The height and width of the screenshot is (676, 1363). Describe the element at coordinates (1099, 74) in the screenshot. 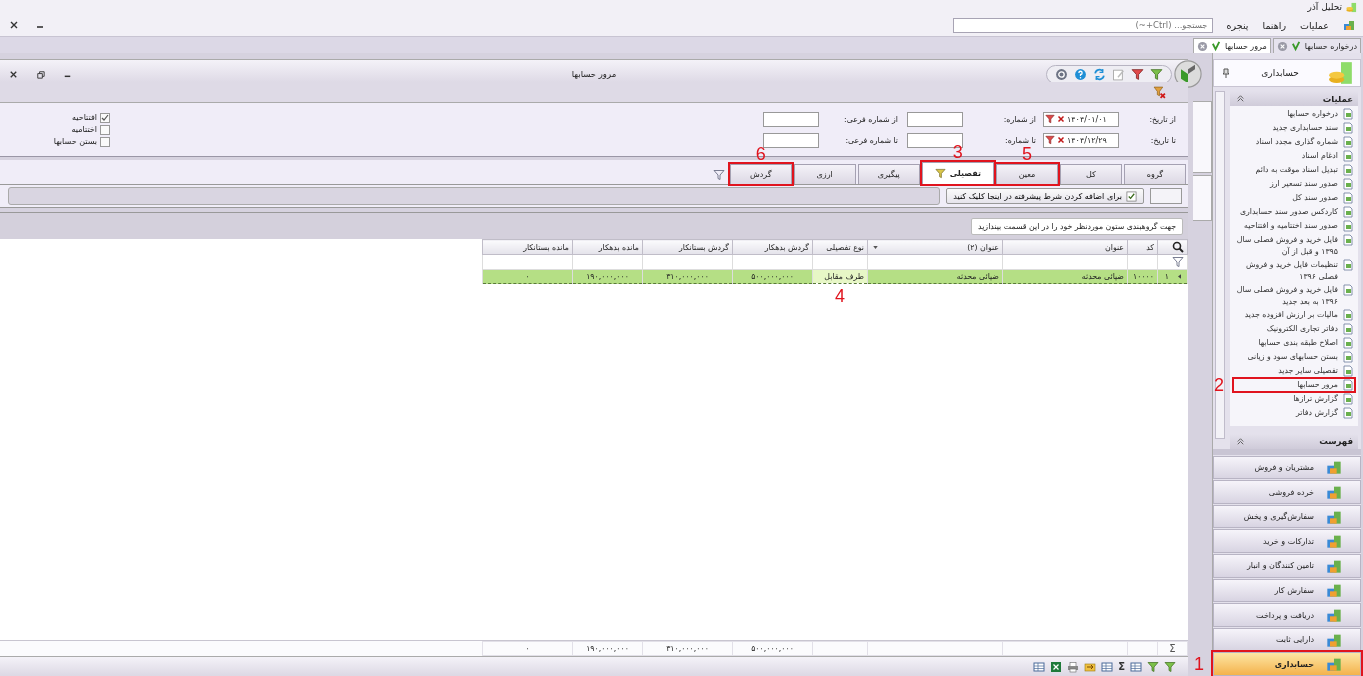

I see `refresh-icon` at that location.